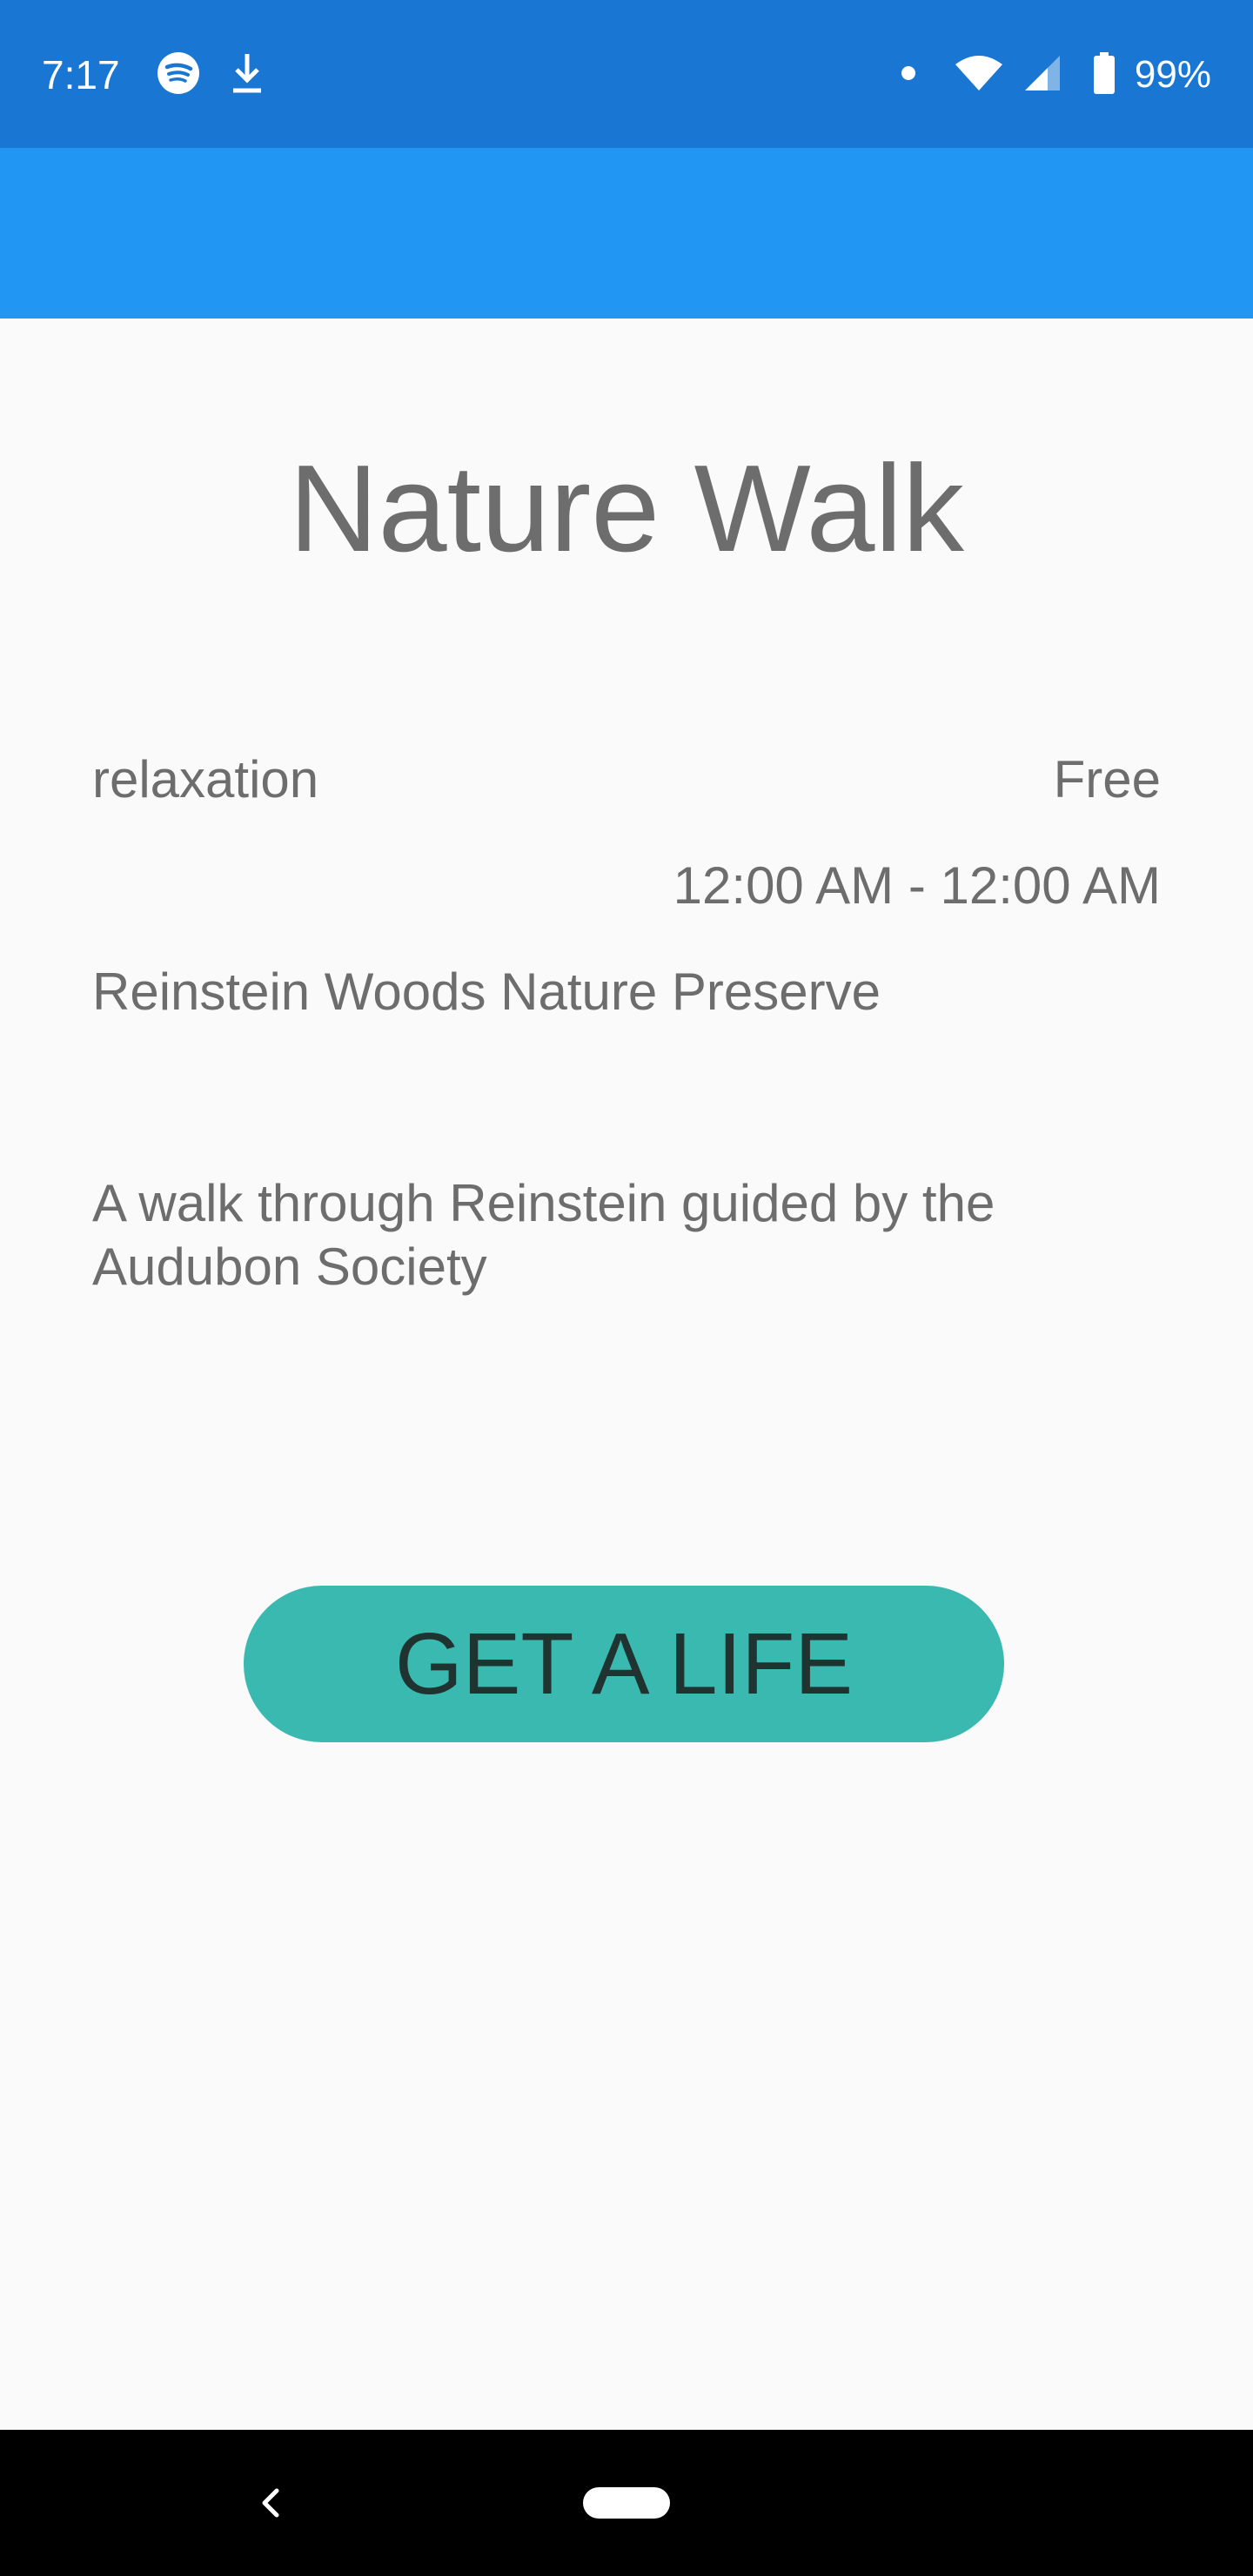 The image size is (1253, 2576). I want to click on event-location: Reinstein Woods Nature Preserve, so click(487, 992).